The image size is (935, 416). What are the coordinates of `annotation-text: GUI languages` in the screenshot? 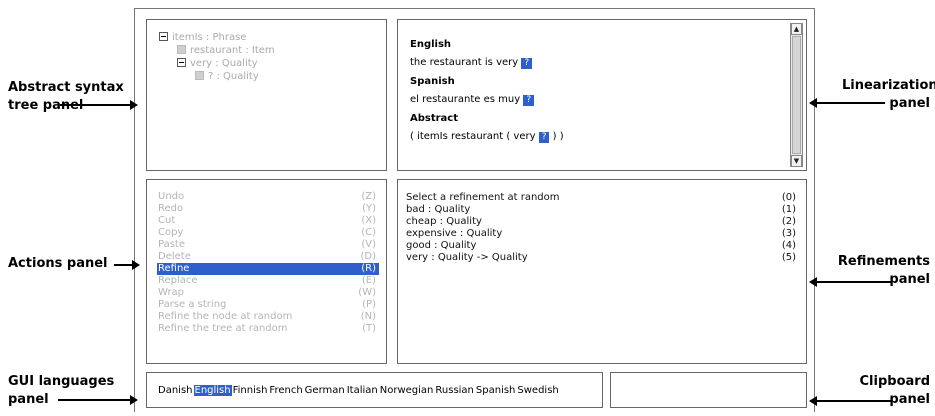 It's located at (61, 381).